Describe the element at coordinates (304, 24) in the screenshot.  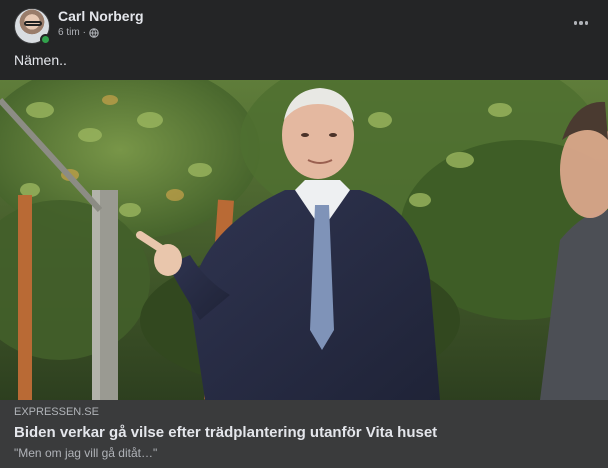
I see `post-header: Carl Norberg 6 tim ·` at that location.